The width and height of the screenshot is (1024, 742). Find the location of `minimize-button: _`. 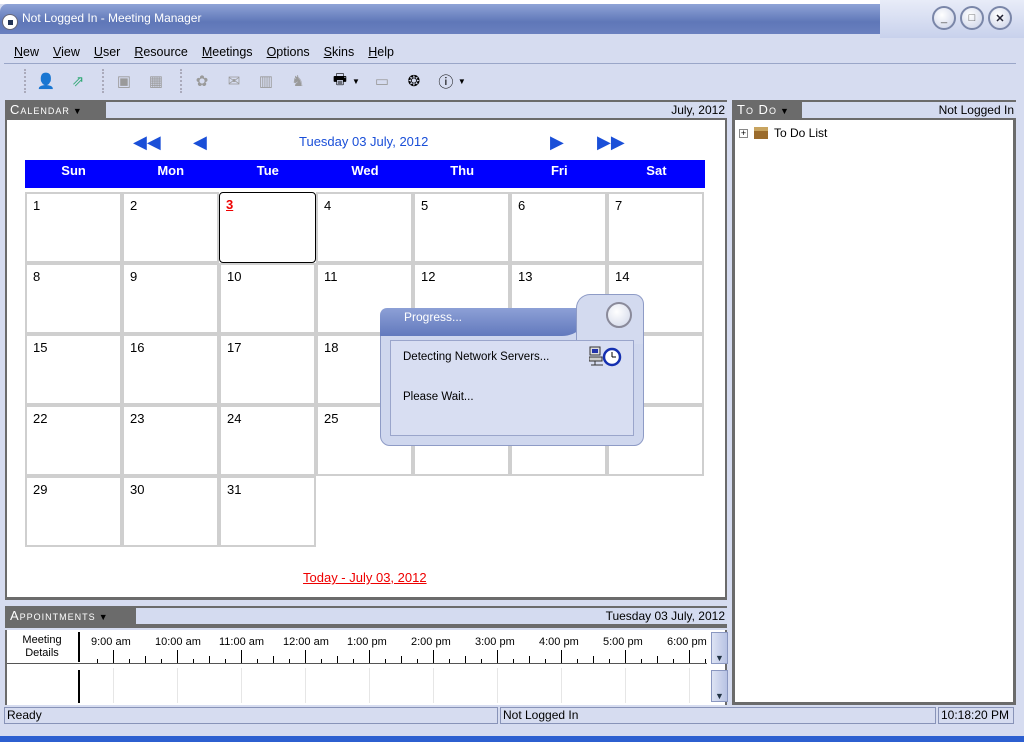

minimize-button: _ is located at coordinates (944, 18).